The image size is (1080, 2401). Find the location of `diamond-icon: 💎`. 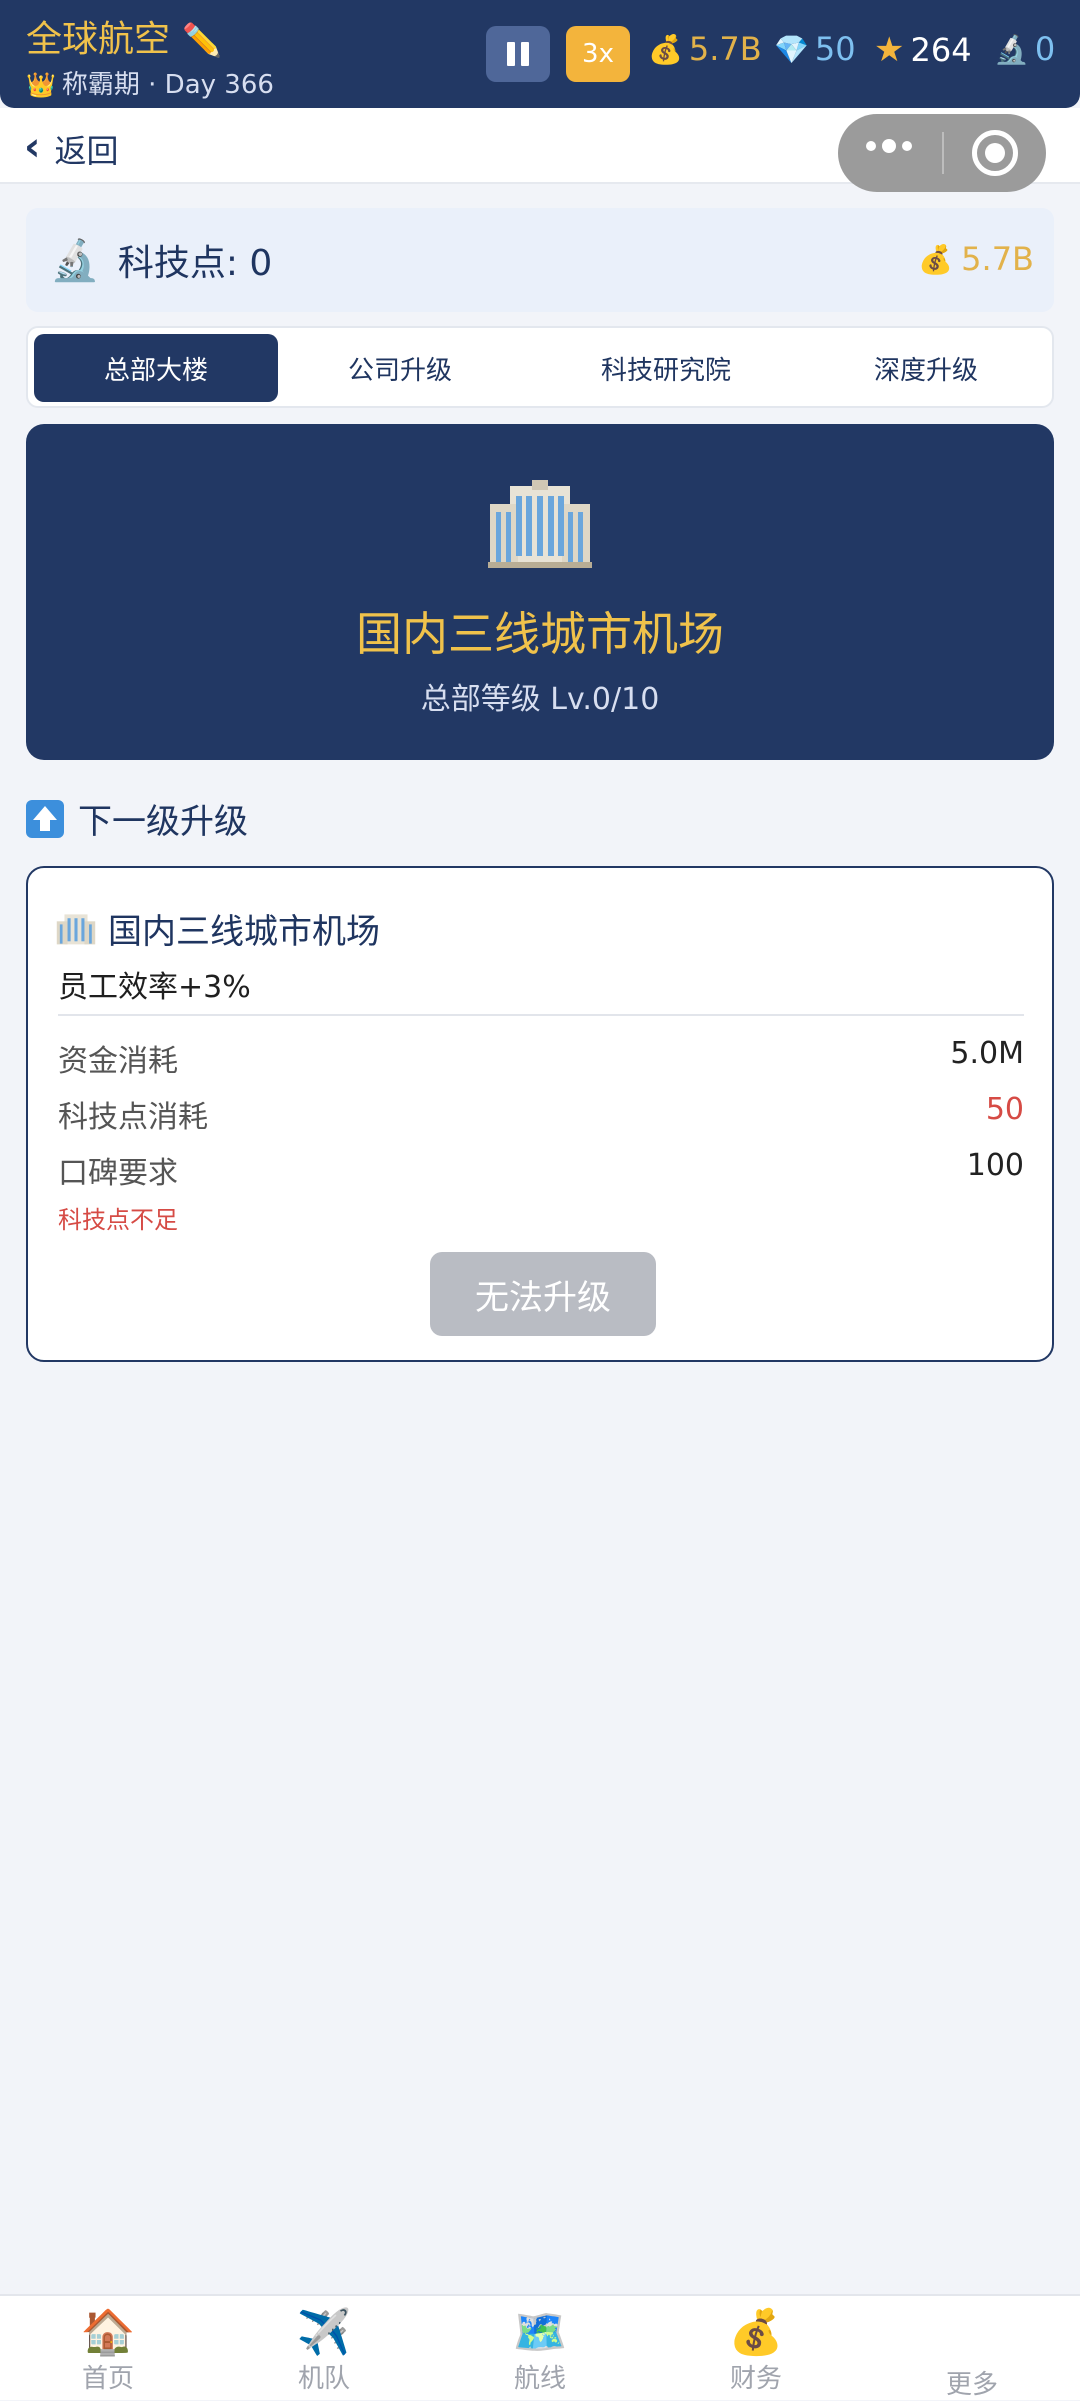

diamond-icon: 💎 is located at coordinates (791, 49).